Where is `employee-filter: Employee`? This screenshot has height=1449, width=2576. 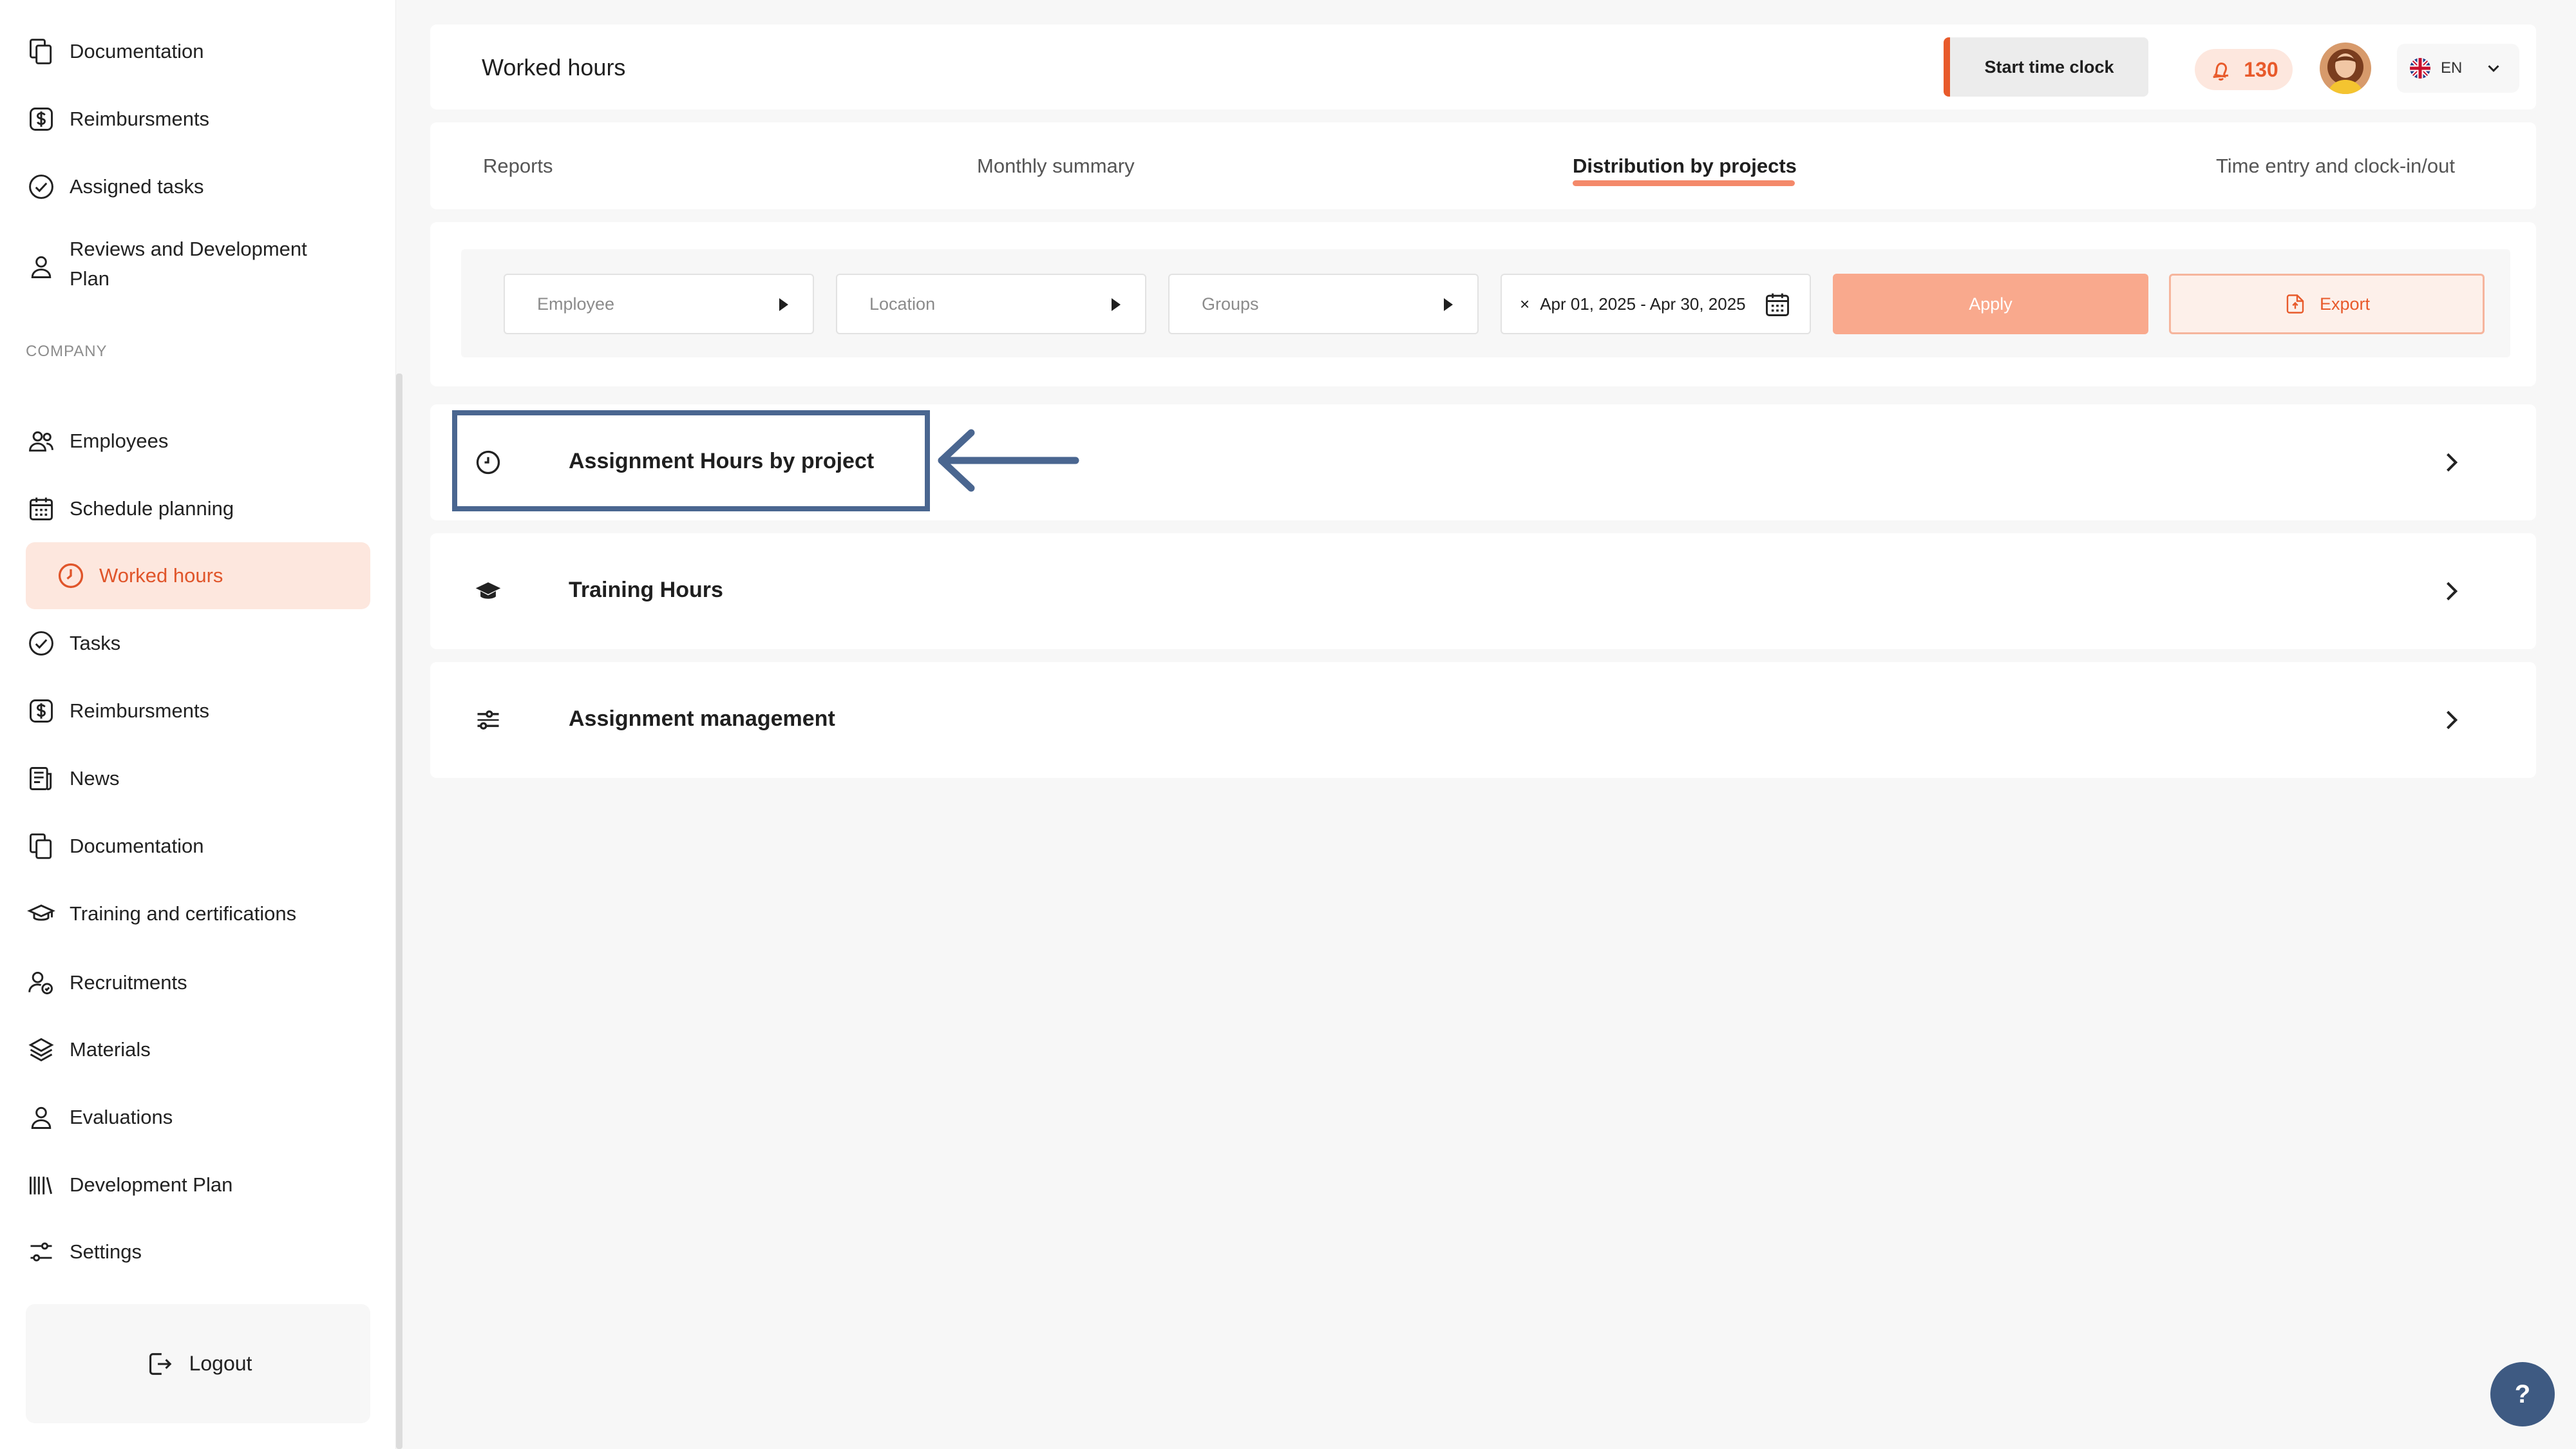
employee-filter: Employee is located at coordinates (659, 304).